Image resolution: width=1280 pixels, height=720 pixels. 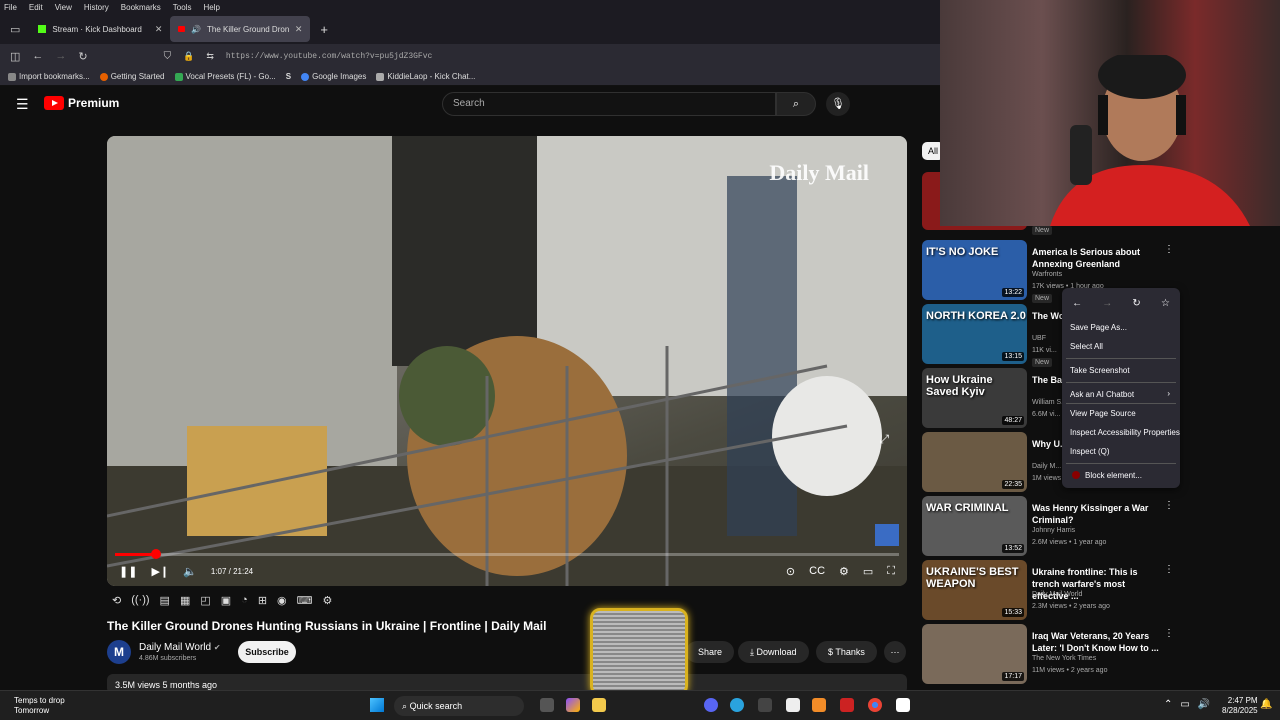 I want to click on search-button: ⌕, so click(x=796, y=104).